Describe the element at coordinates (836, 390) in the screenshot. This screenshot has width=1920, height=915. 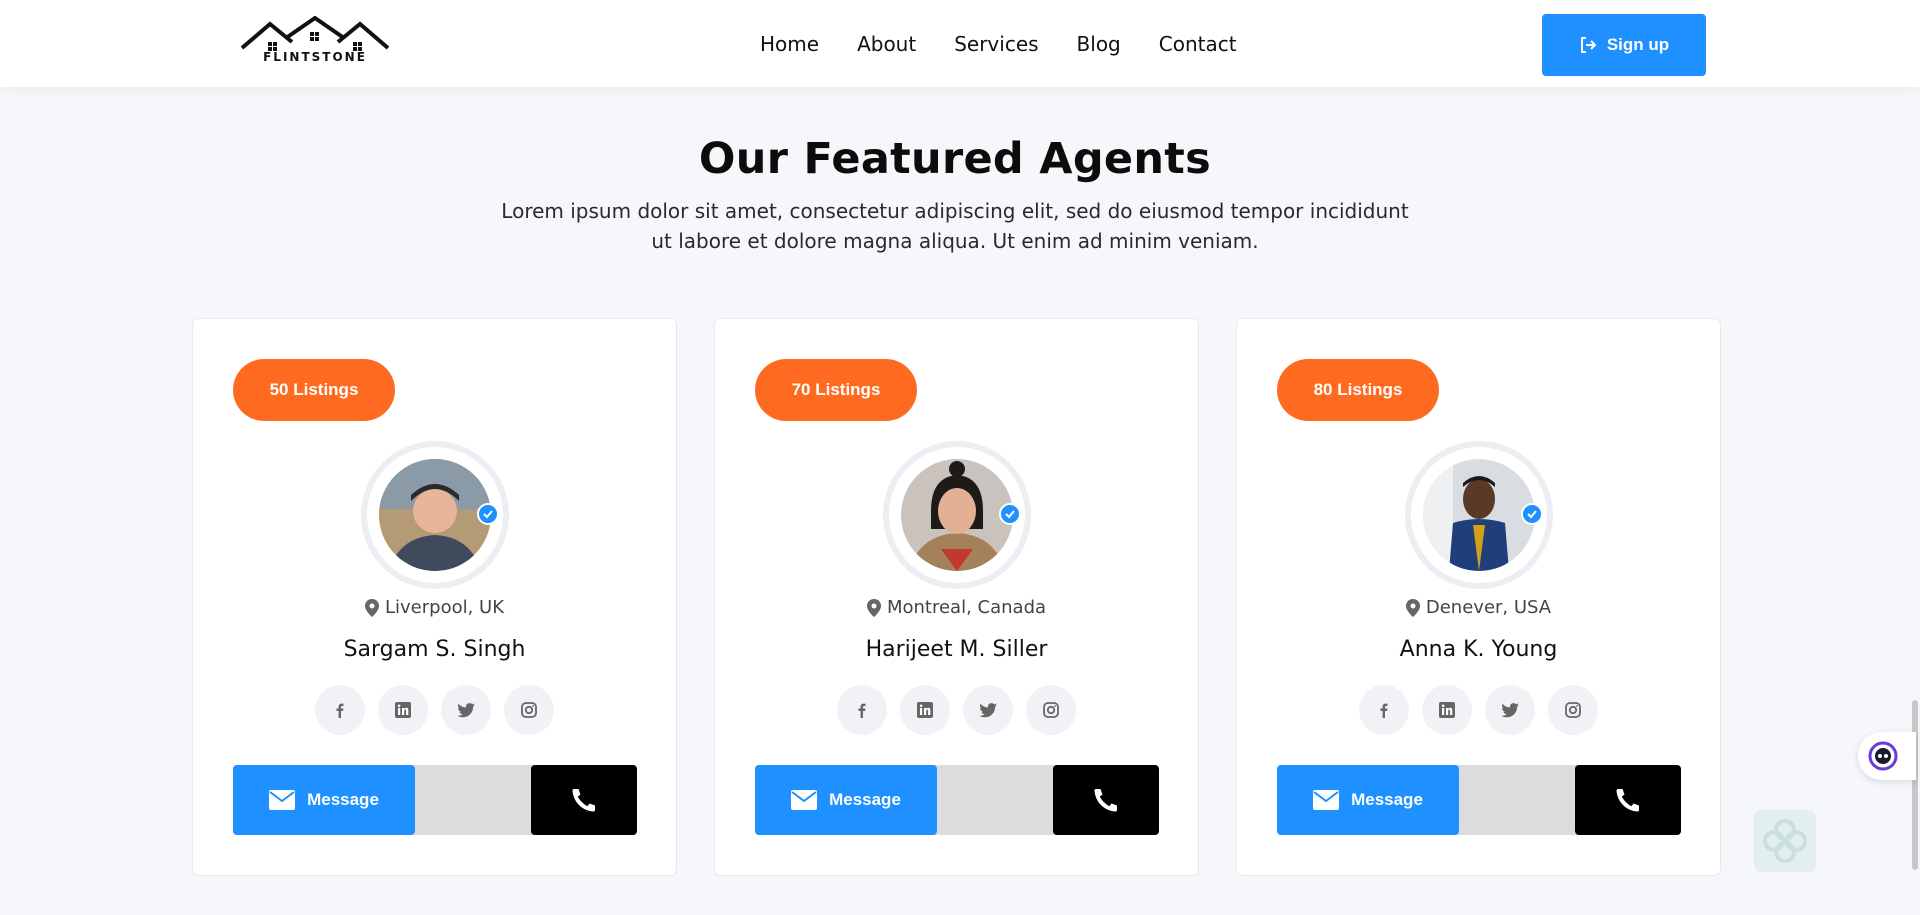
I see `listings-badge: 70 Listings` at that location.